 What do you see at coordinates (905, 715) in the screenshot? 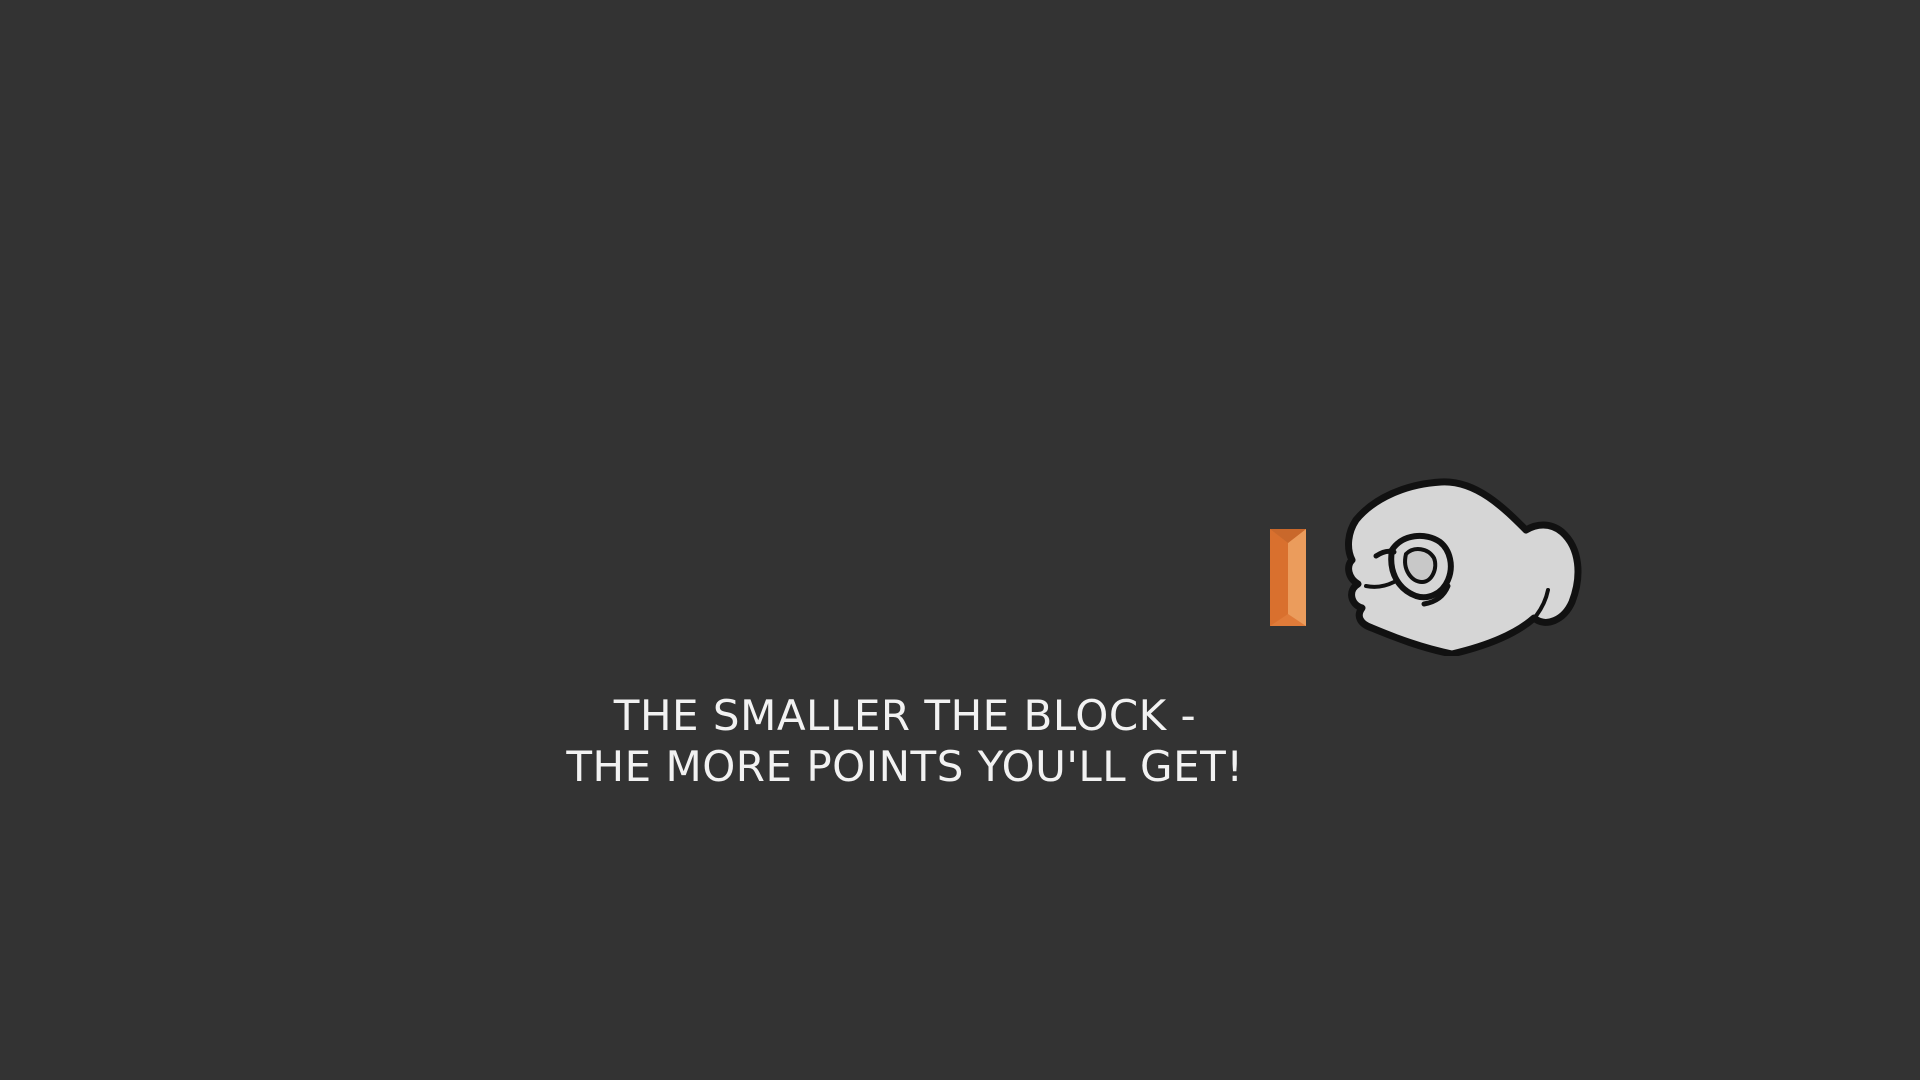
I see `tutorial-line-1: THE SMALLER THE BLOCK -` at bounding box center [905, 715].